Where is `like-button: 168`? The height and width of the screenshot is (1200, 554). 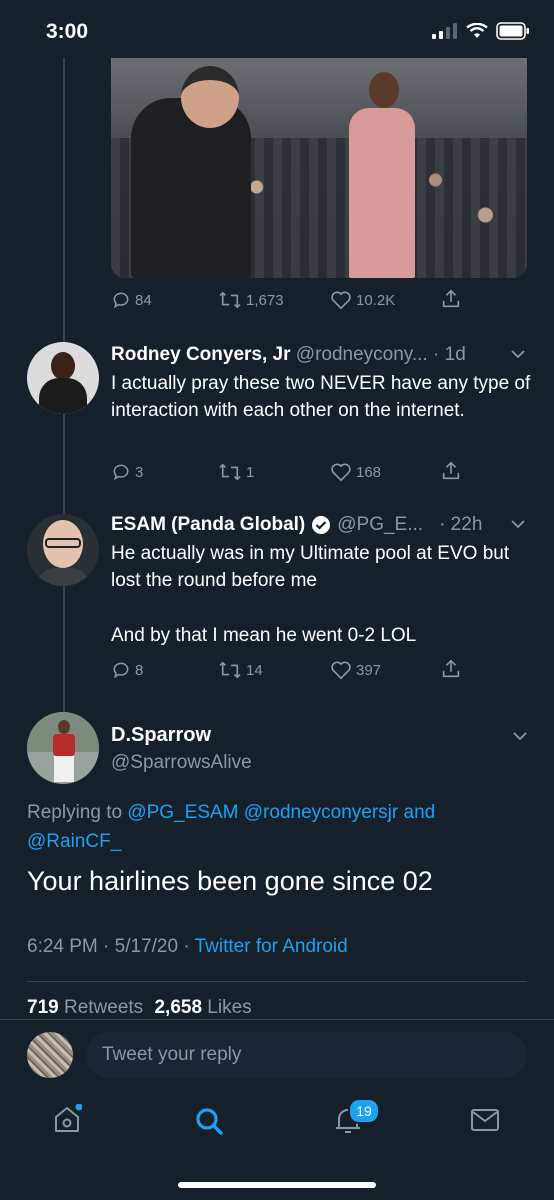 like-button: 168 is located at coordinates (355, 472).